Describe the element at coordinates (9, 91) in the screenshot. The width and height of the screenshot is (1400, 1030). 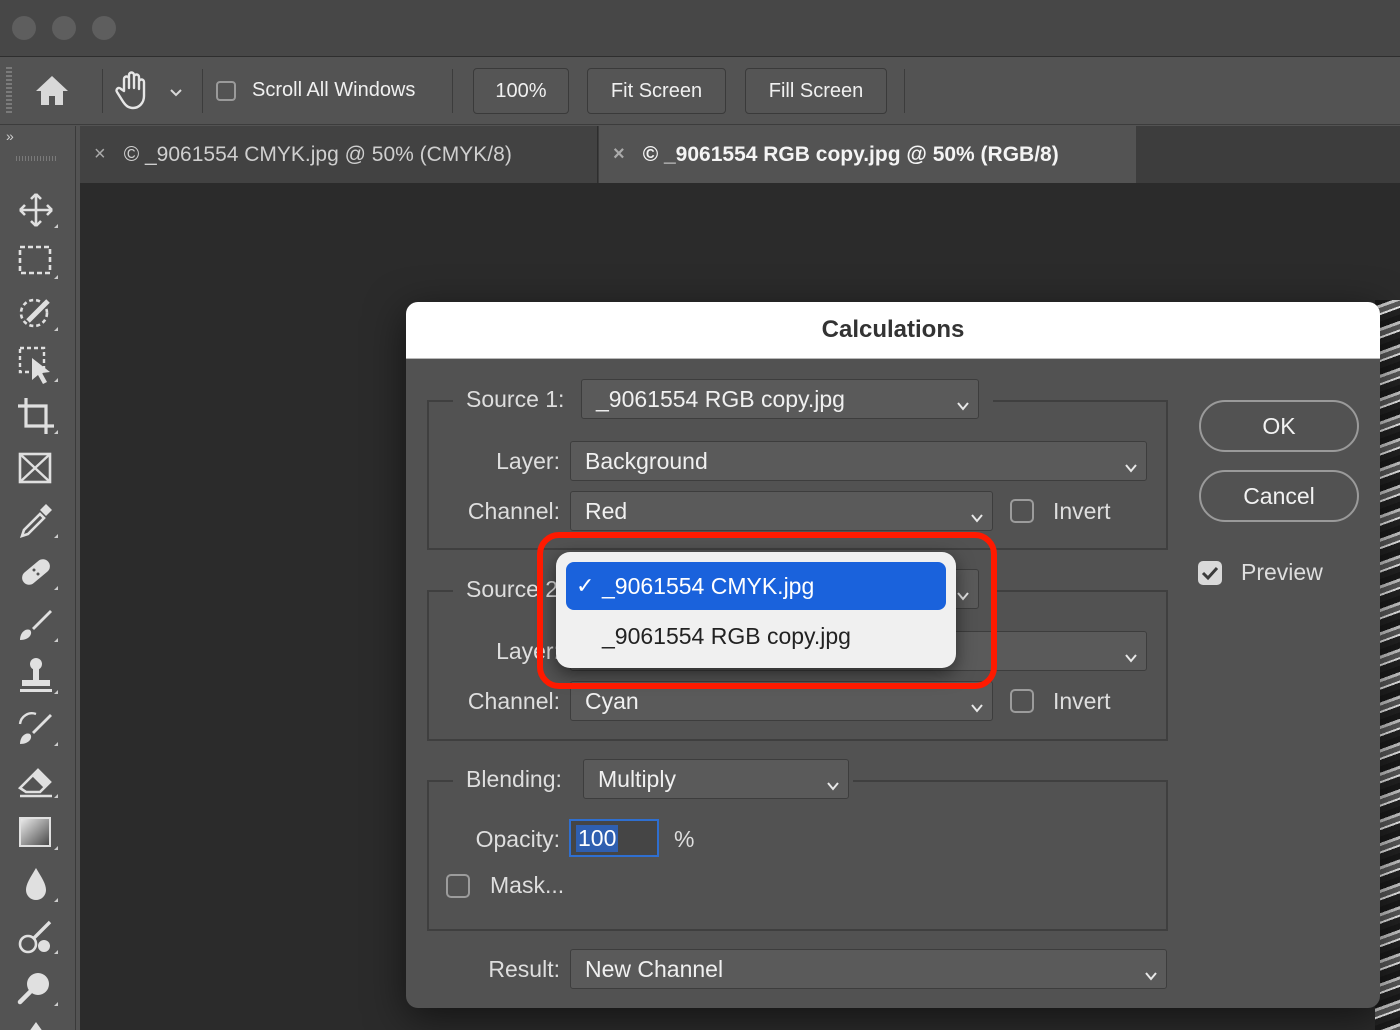
I see `options-bar-grip` at that location.